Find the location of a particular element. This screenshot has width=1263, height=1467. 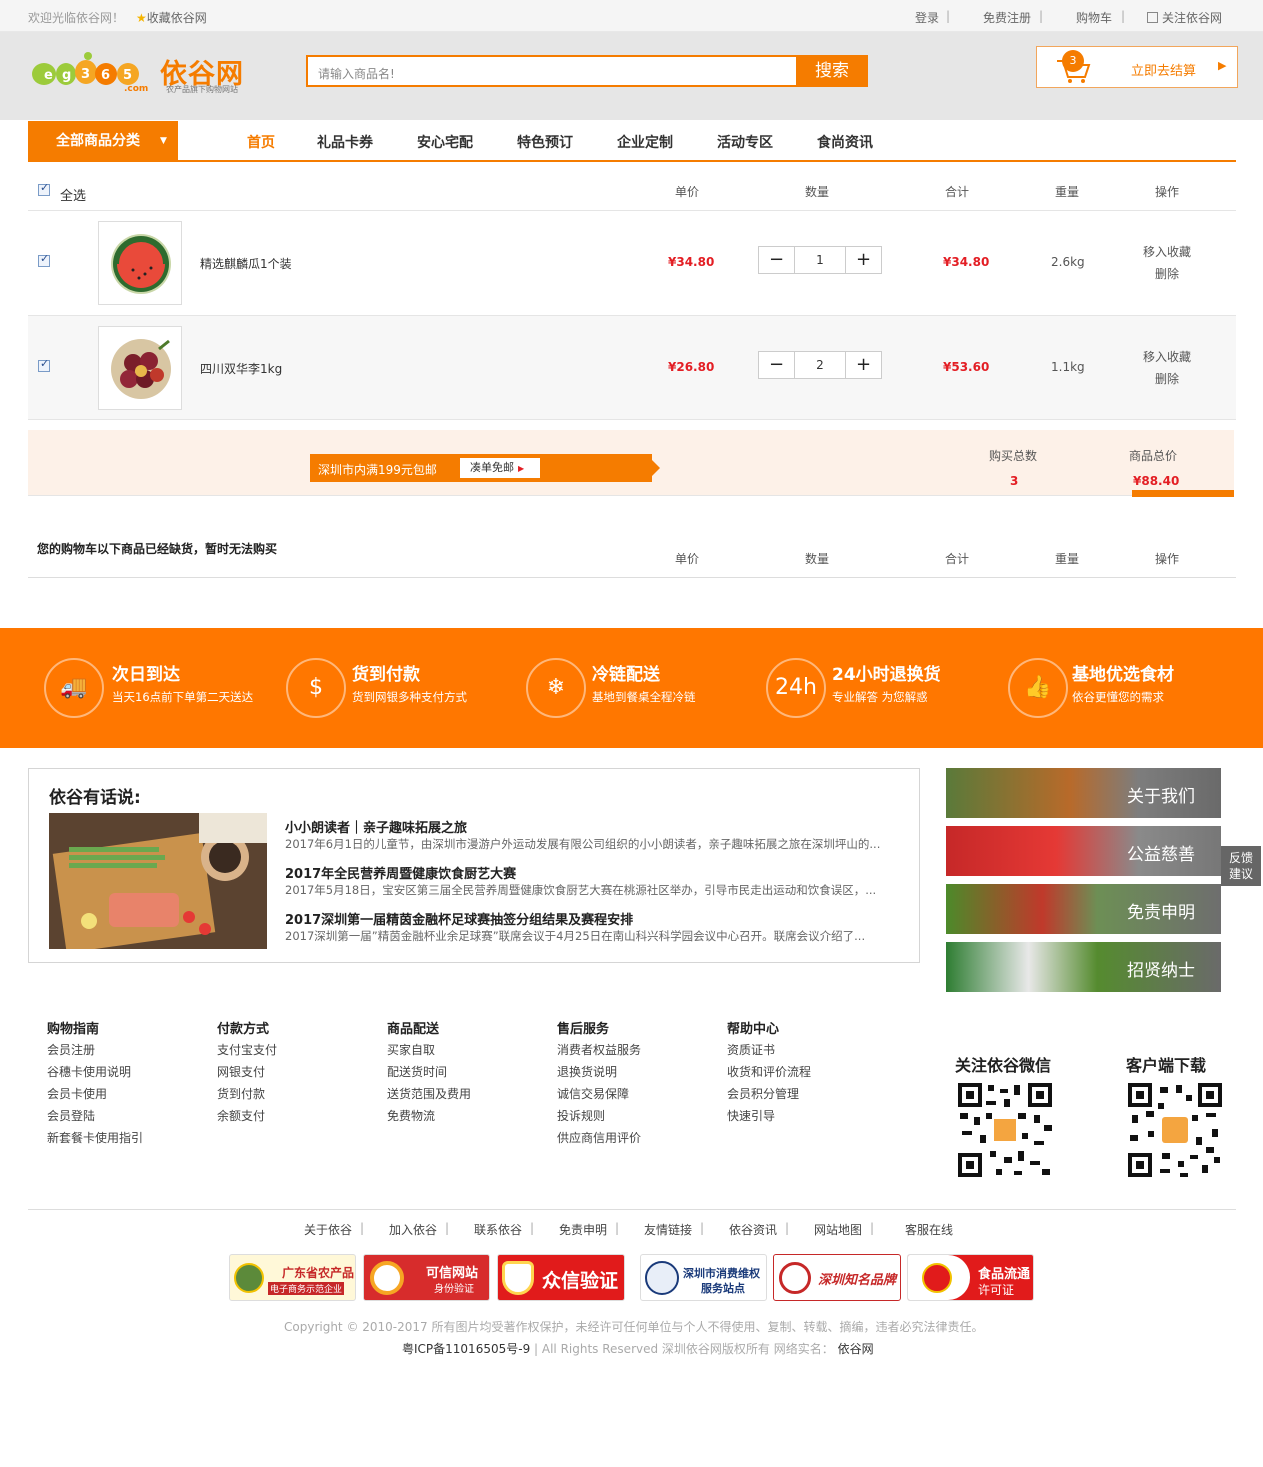

search-button: 搜索 is located at coordinates (832, 71).